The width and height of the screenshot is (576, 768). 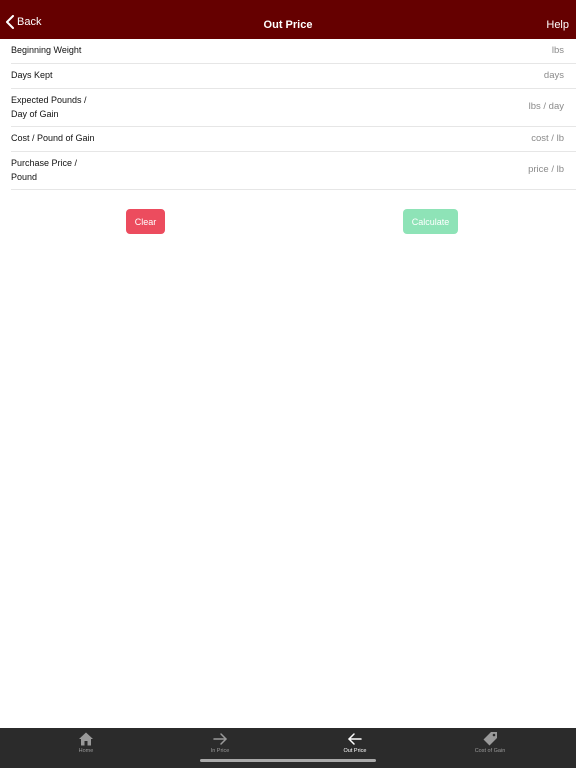 I want to click on purchase-price-row: Purchase Price / Pound, so click(x=293, y=171).